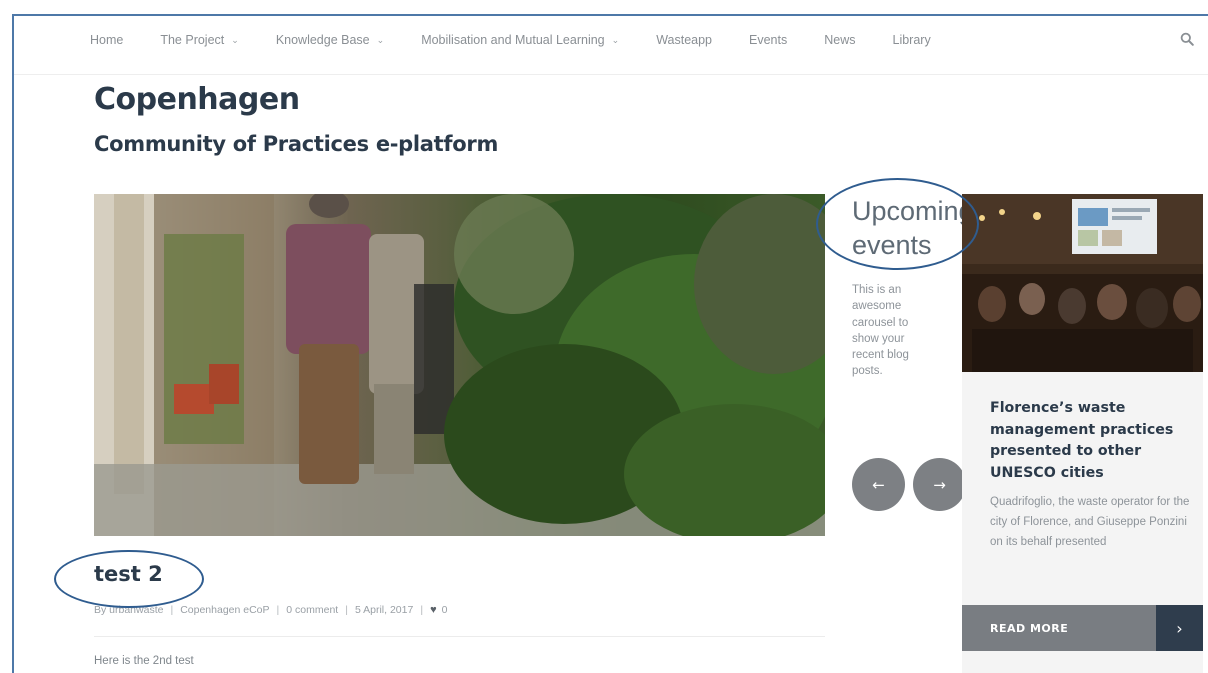  What do you see at coordinates (444, 610) in the screenshot?
I see `post-likes-count: 0` at bounding box center [444, 610].